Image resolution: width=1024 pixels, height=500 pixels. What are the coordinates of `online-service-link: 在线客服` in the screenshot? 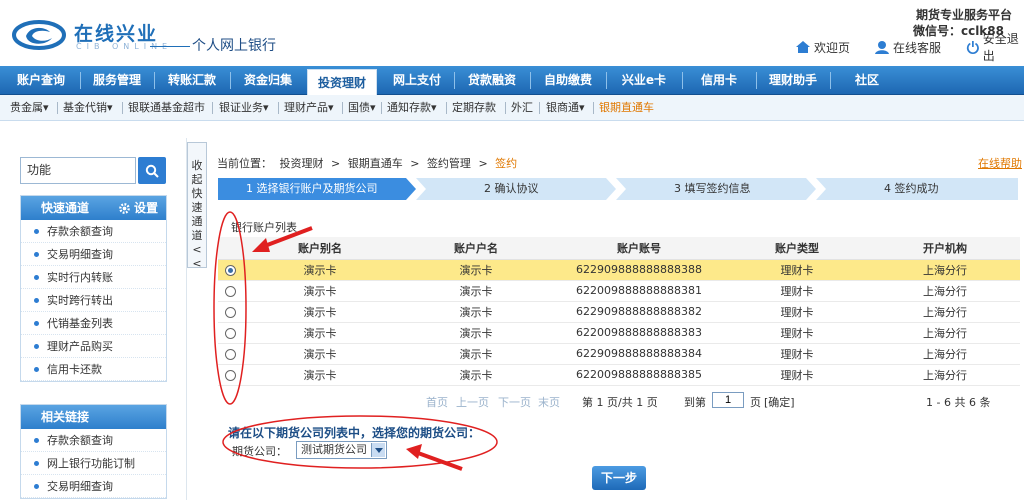 It's located at (907, 47).